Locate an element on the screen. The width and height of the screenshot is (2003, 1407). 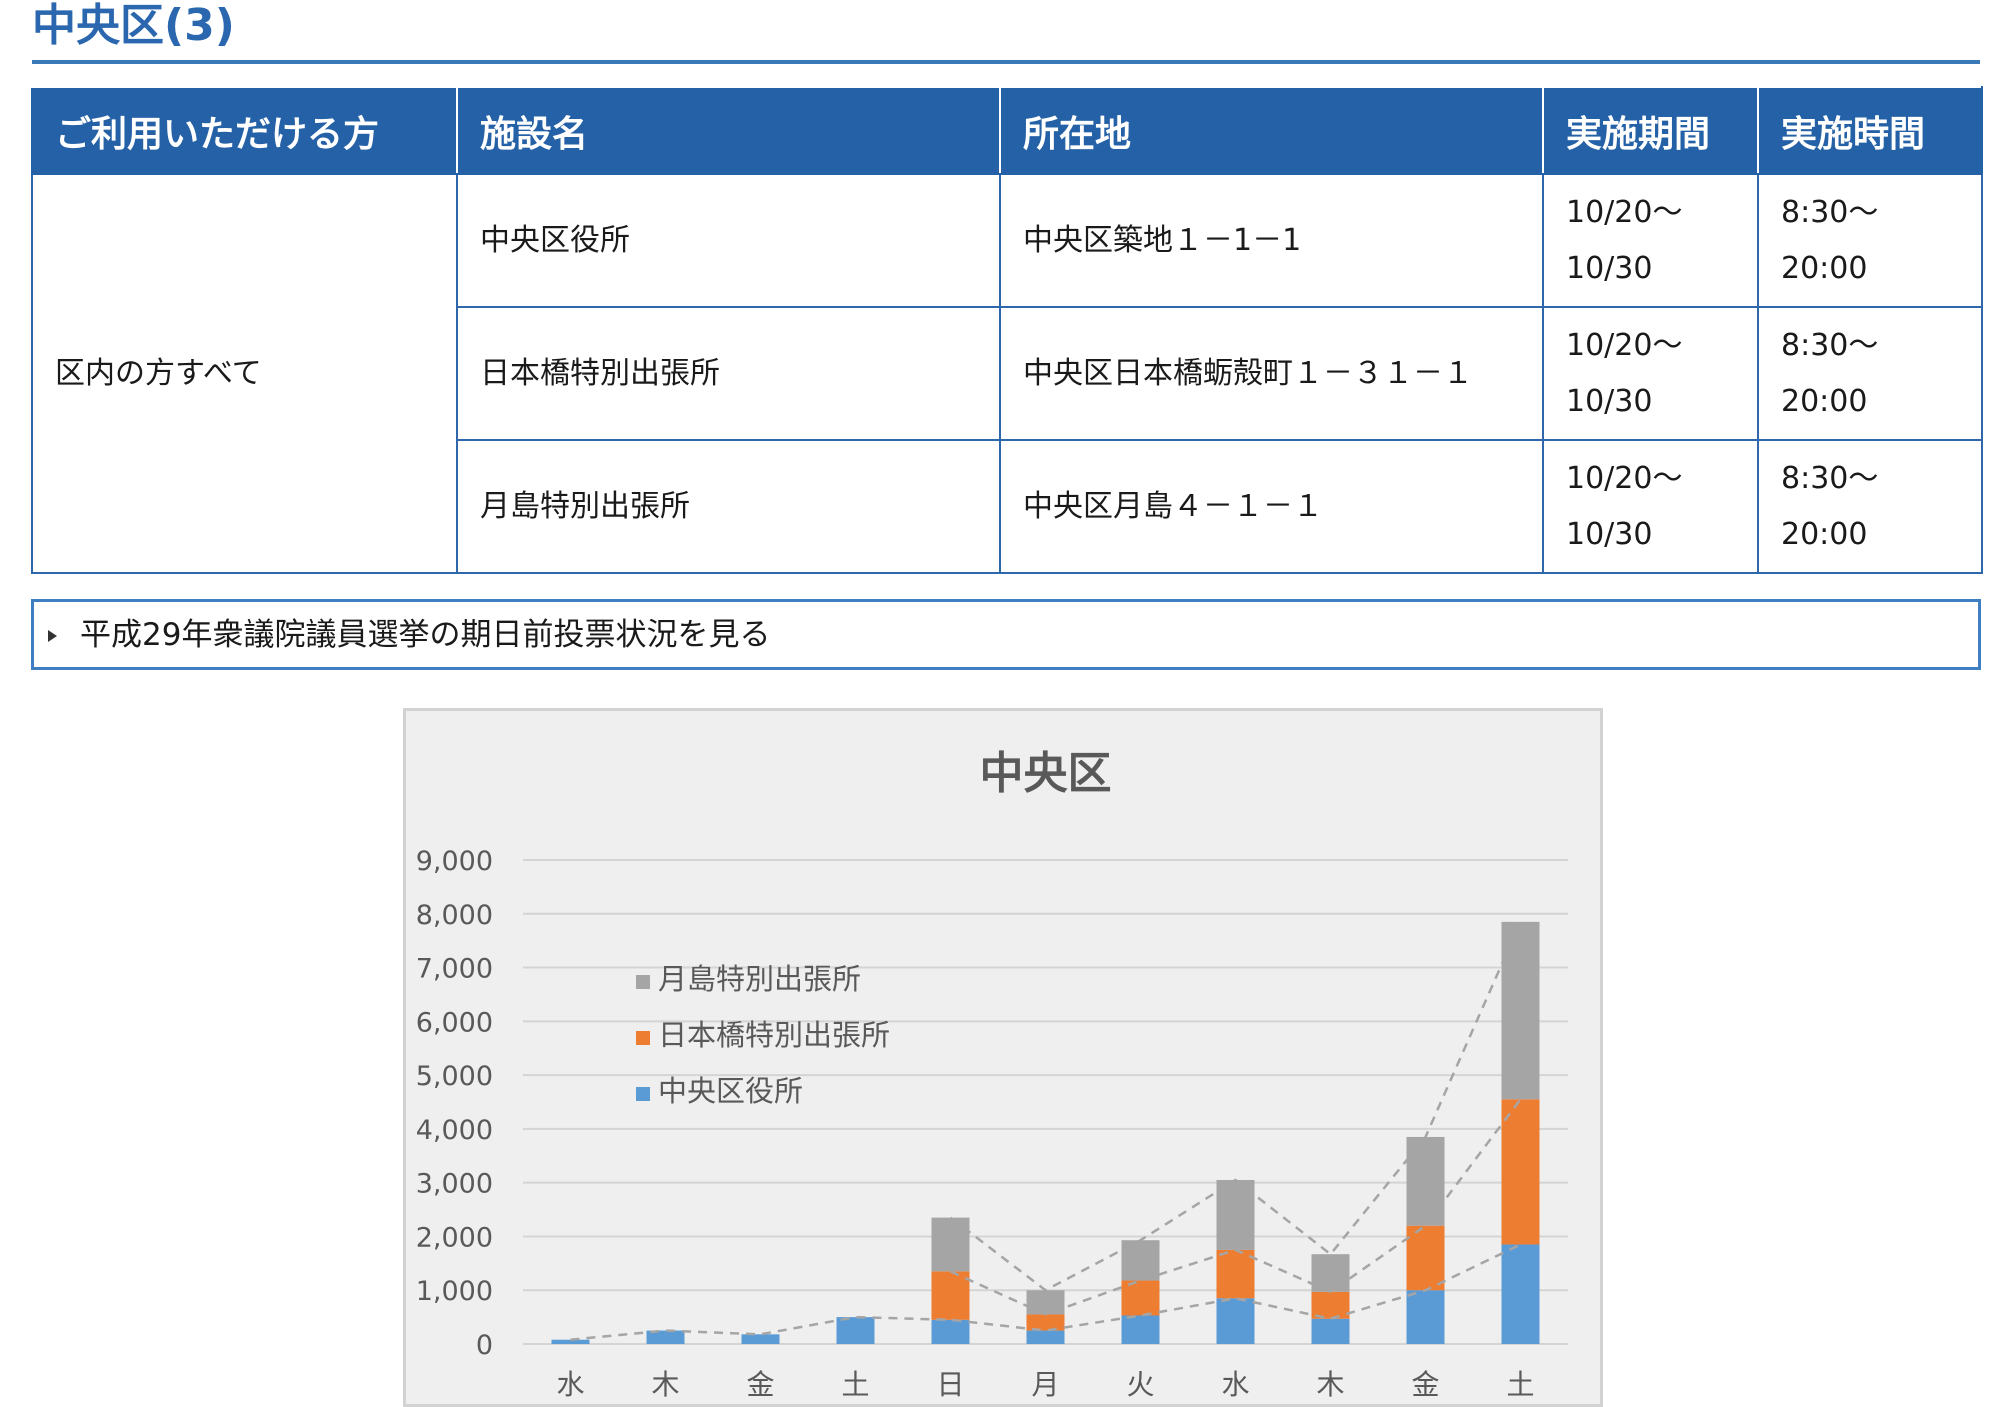
y-tick-label: 1,000 is located at coordinates (454, 1291).